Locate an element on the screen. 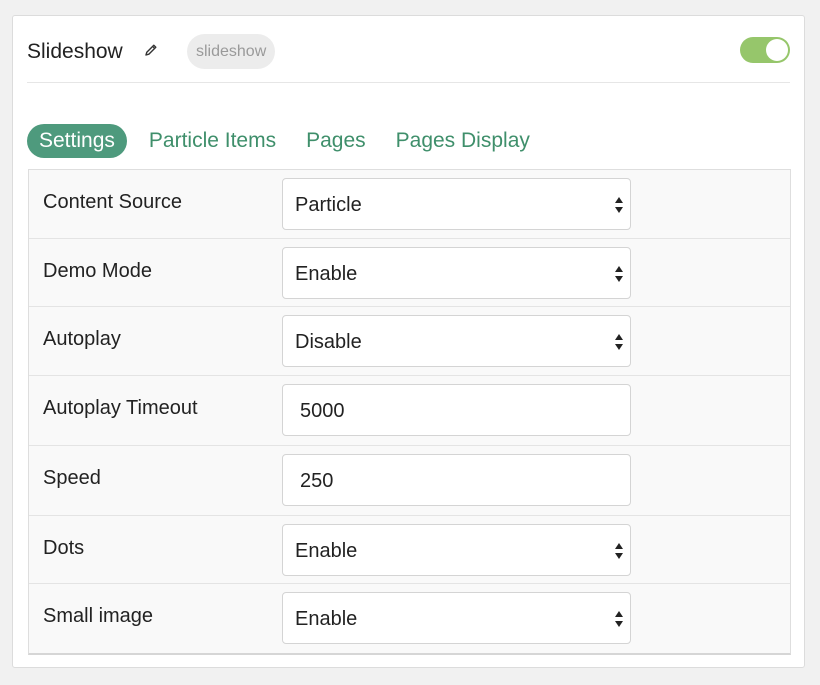  field-row-content-source: Content Source Particle is located at coordinates (409, 204).